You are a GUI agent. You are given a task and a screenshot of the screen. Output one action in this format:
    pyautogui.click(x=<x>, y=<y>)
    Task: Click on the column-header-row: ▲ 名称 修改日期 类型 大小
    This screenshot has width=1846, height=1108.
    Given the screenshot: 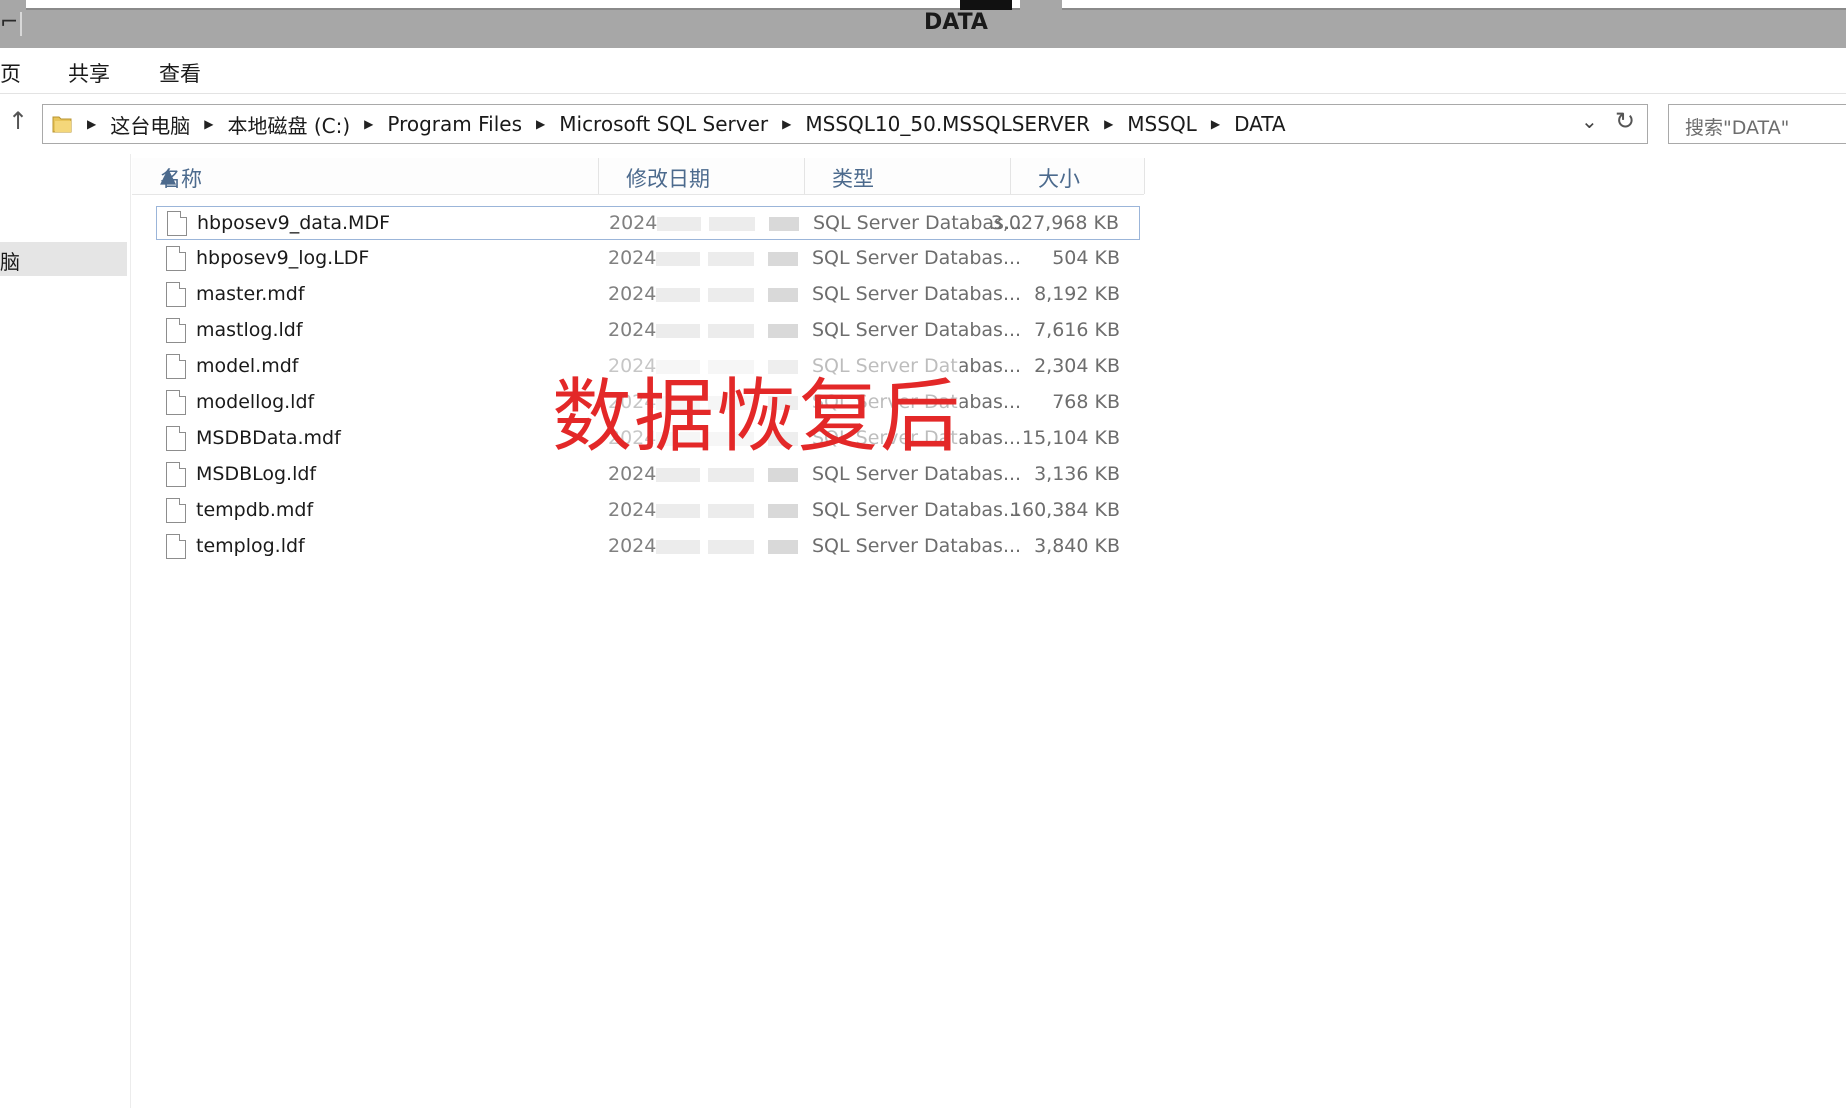 What is the action you would take?
    pyautogui.click(x=638, y=176)
    